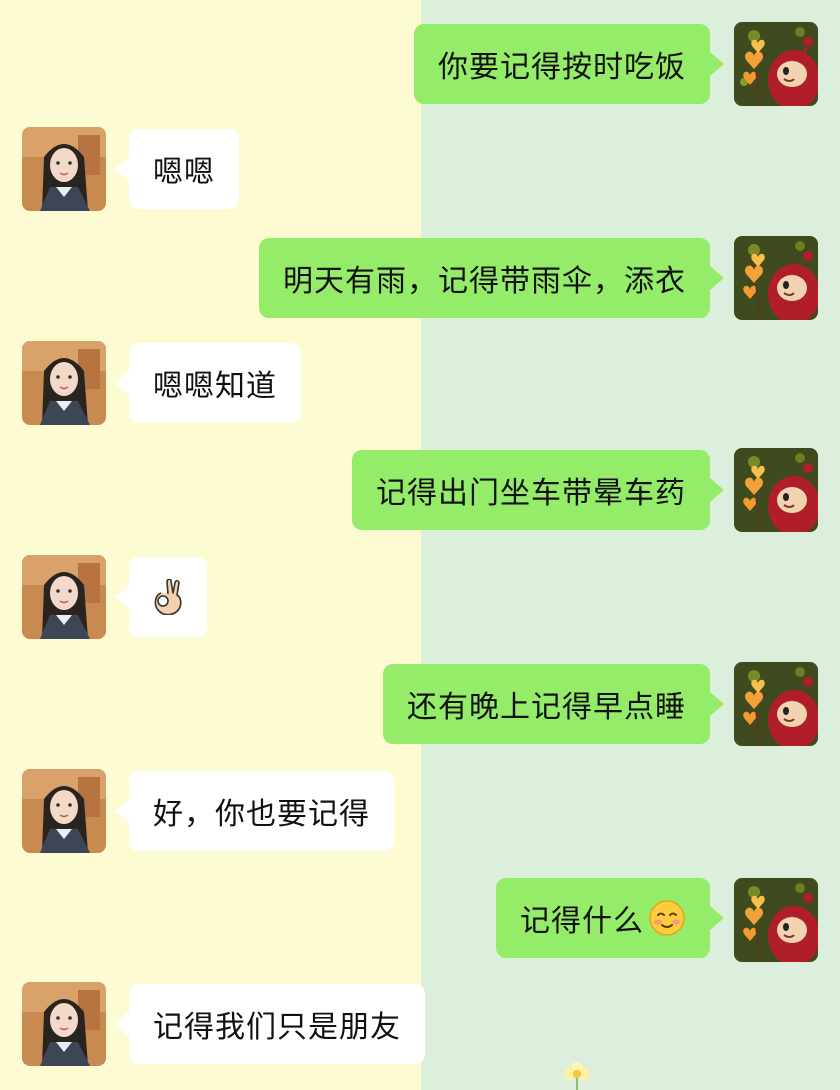  Describe the element at coordinates (546, 707) in the screenshot. I see `message-text: 还有晚上记得早点睡` at that location.